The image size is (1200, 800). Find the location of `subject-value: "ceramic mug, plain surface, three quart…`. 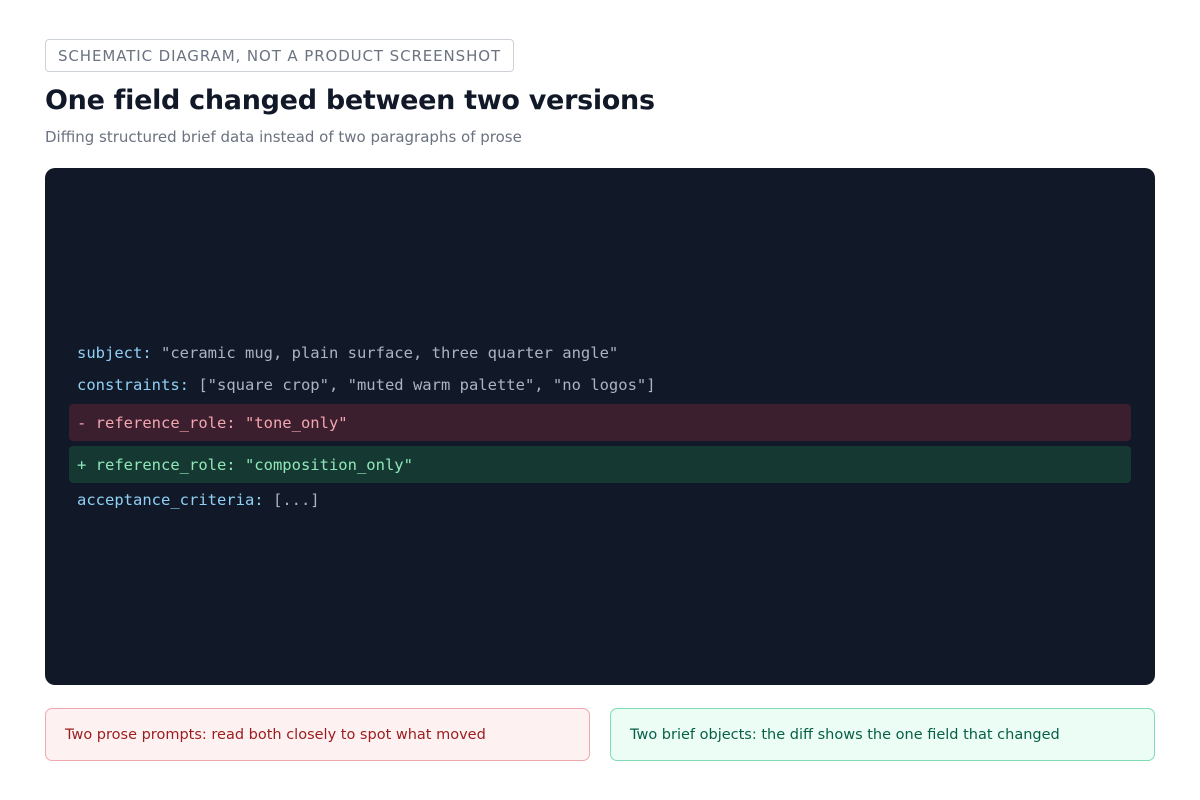

subject-value: "ceramic mug, plain surface, three quart… is located at coordinates (390, 353).